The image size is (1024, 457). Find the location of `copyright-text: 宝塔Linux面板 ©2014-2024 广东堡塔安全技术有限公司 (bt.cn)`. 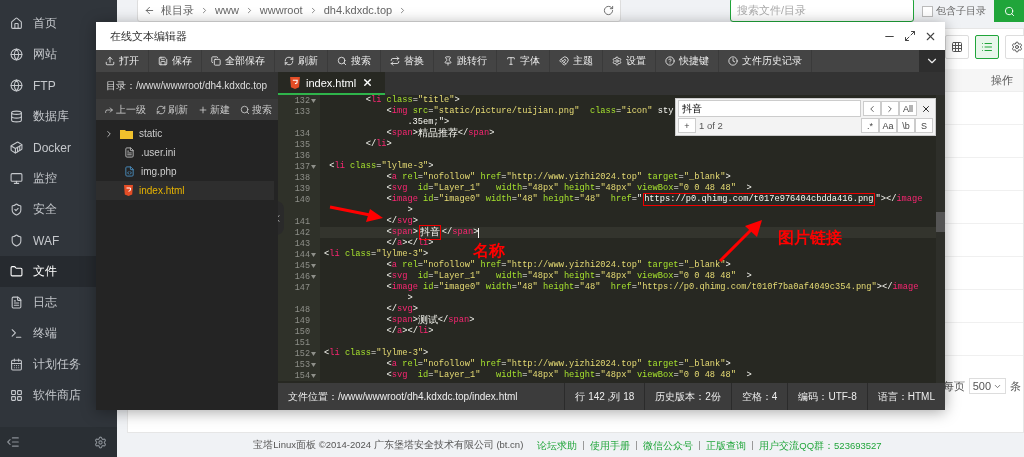

copyright-text: 宝塔Linux面板 ©2014-2024 广东堡塔安全技术有限公司 (bt.cn) is located at coordinates (388, 445).